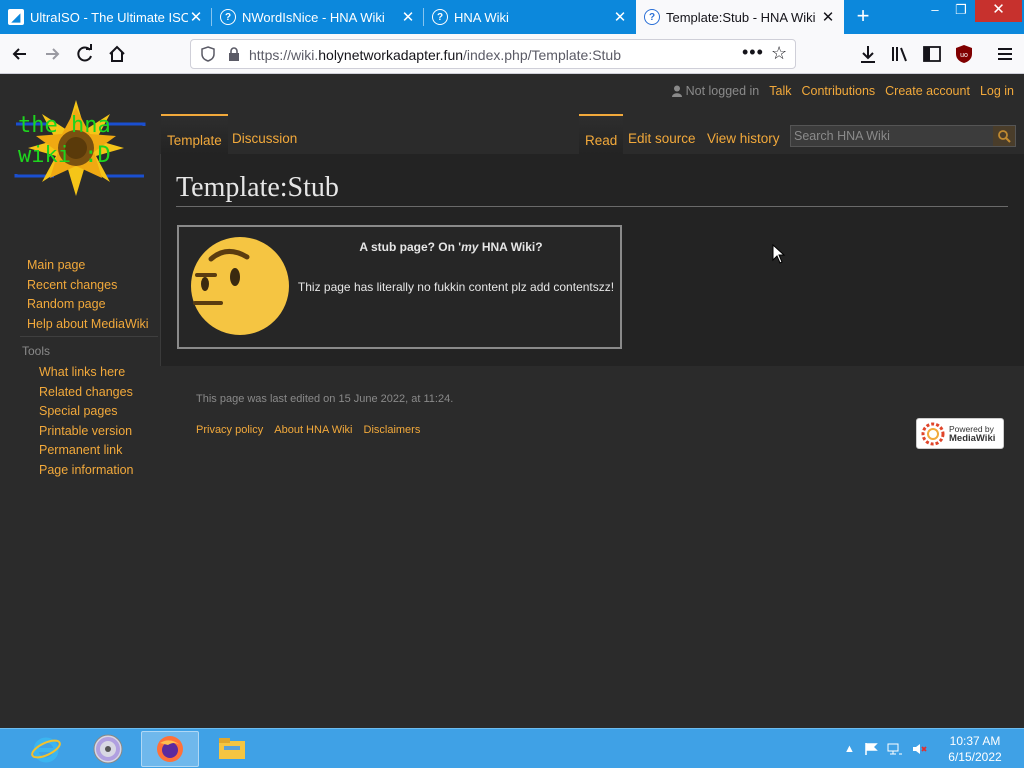 Image resolution: width=1024 pixels, height=768 pixels. I want to click on network-icon, so click(895, 749).